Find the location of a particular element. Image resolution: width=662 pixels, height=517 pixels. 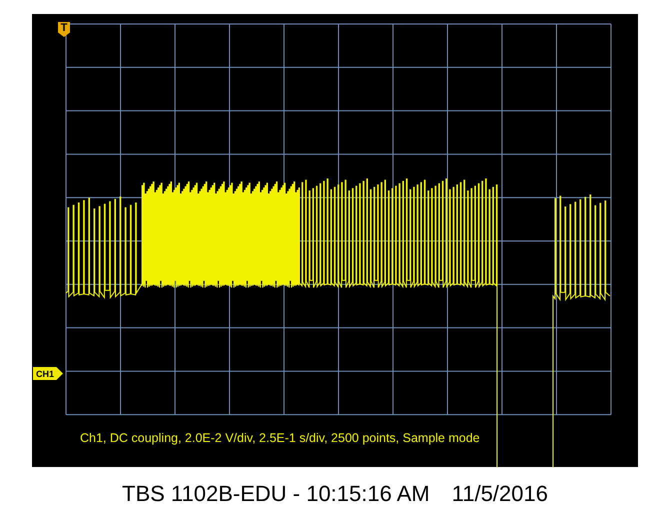

channel-marker: CH1 is located at coordinates (48, 373).